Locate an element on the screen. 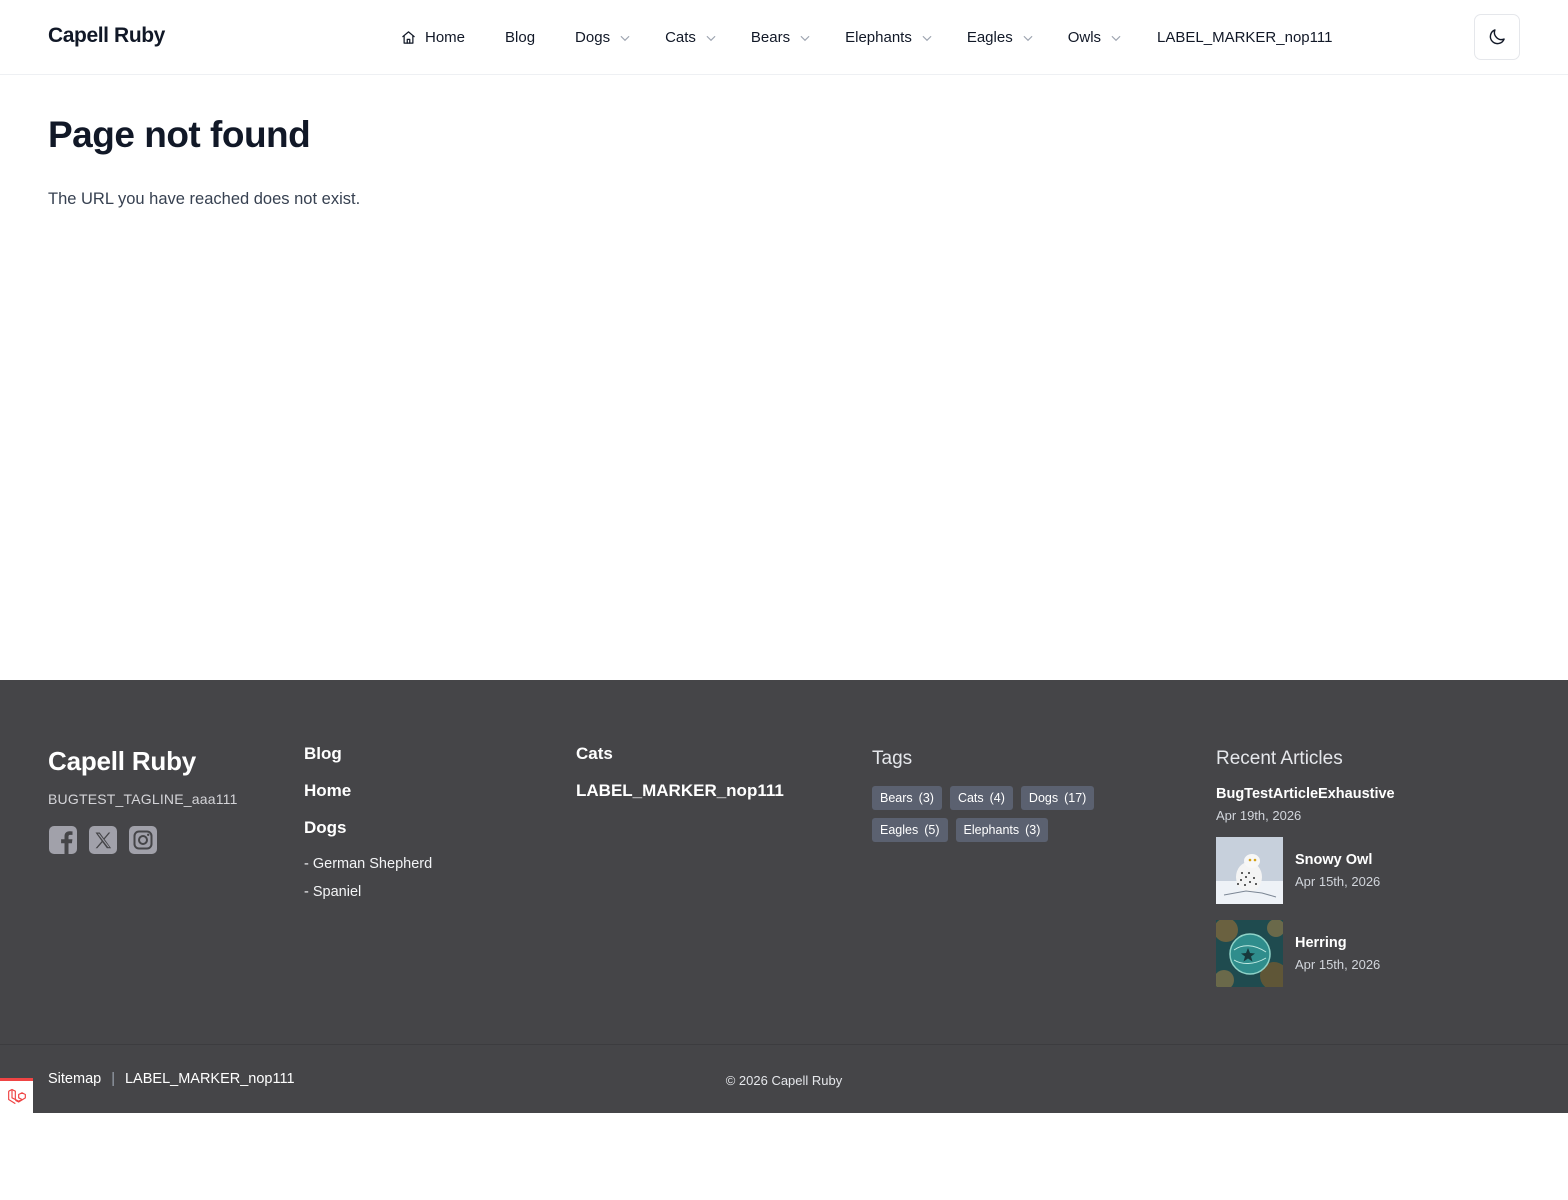  nav-item-cats: Cats is located at coordinates (691, 38).